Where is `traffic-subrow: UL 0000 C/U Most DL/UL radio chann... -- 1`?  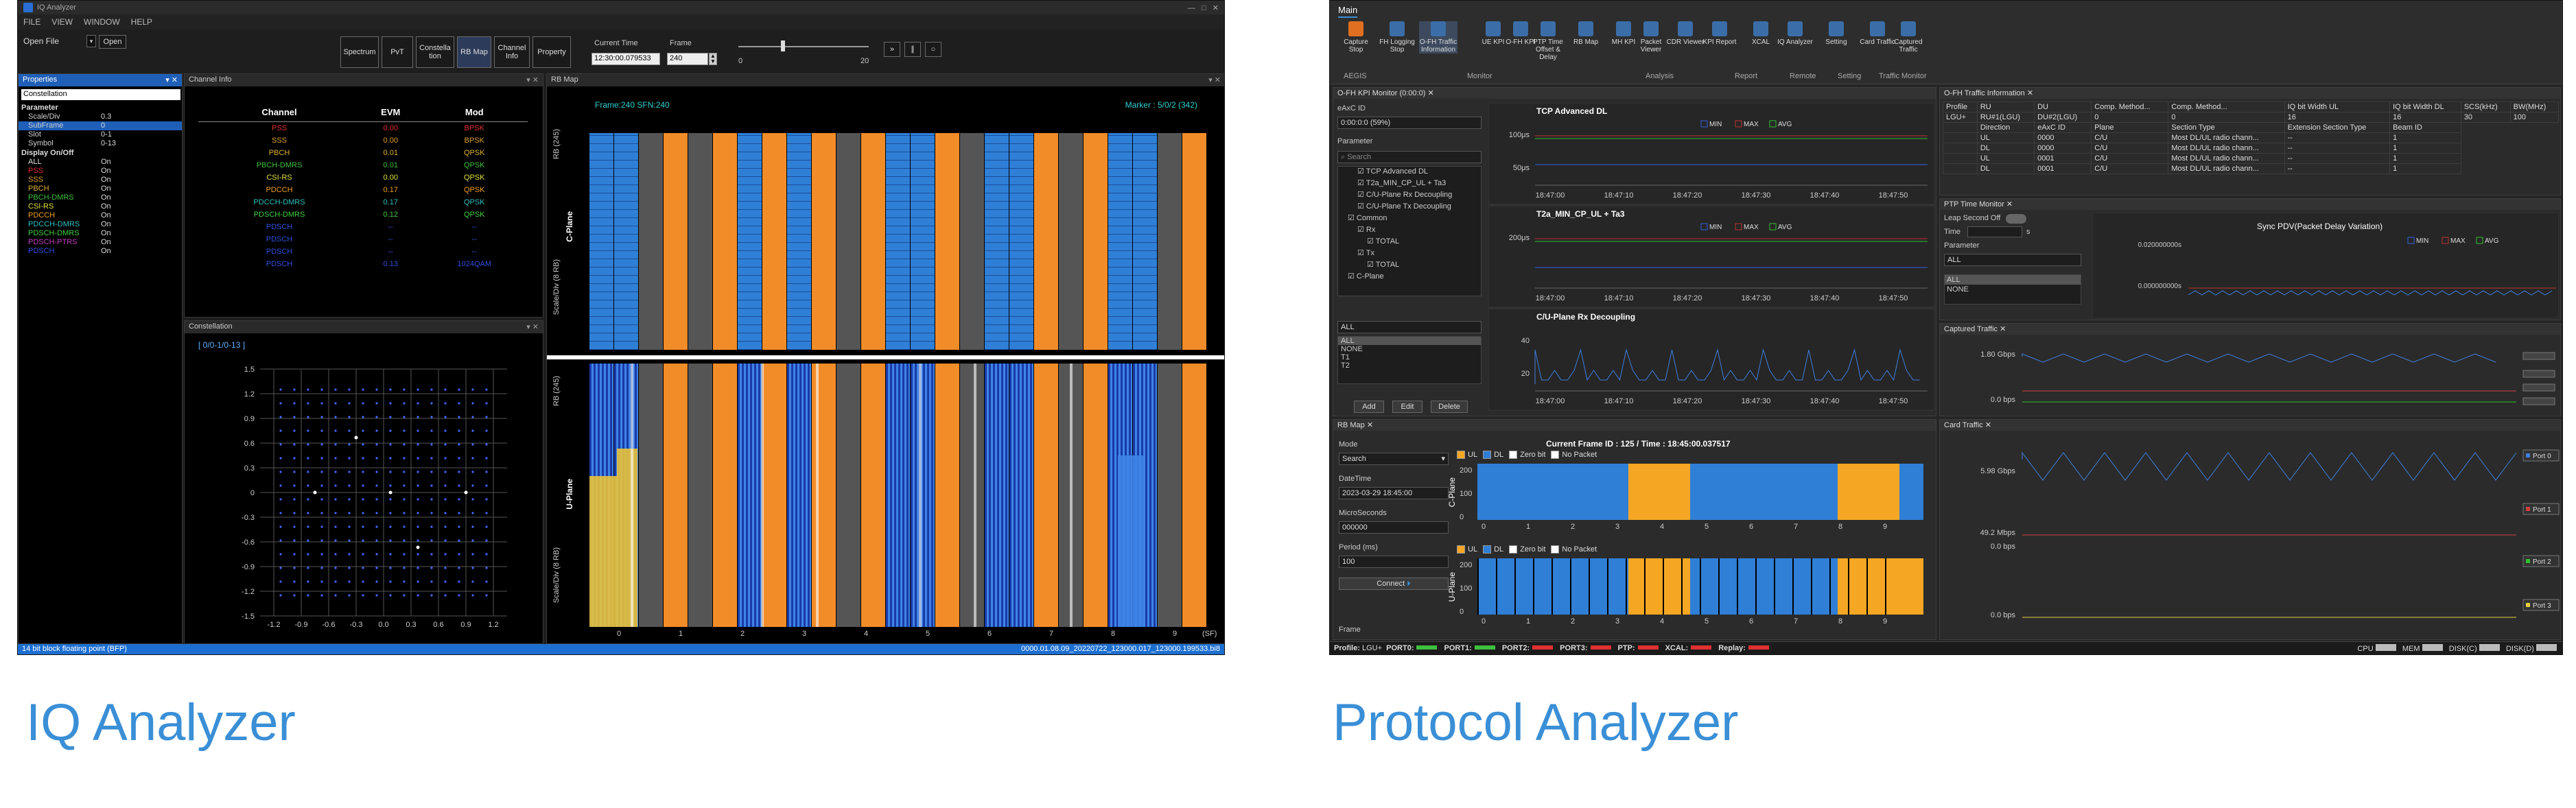 traffic-subrow: UL 0000 C/U Most DL/UL radio chann... -- 1 is located at coordinates (2251, 137).